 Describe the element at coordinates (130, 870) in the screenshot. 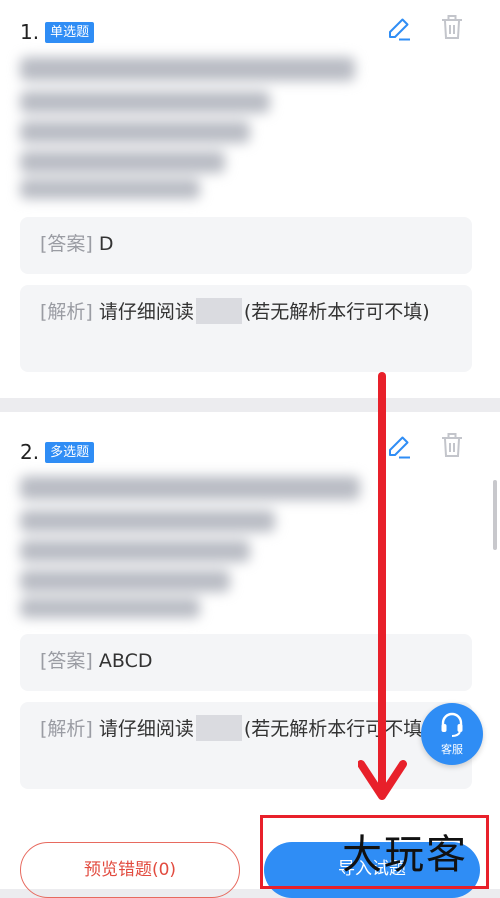

I see `preview-wrong-questions-button: 预览错题(0)` at that location.